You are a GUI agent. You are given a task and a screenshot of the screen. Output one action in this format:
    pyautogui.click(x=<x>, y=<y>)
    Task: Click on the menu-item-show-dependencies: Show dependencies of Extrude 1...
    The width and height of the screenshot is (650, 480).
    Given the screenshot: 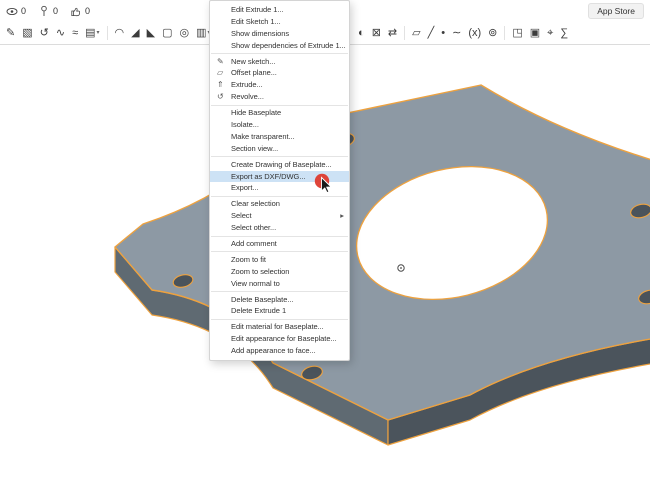 What is the action you would take?
    pyautogui.click(x=279, y=46)
    